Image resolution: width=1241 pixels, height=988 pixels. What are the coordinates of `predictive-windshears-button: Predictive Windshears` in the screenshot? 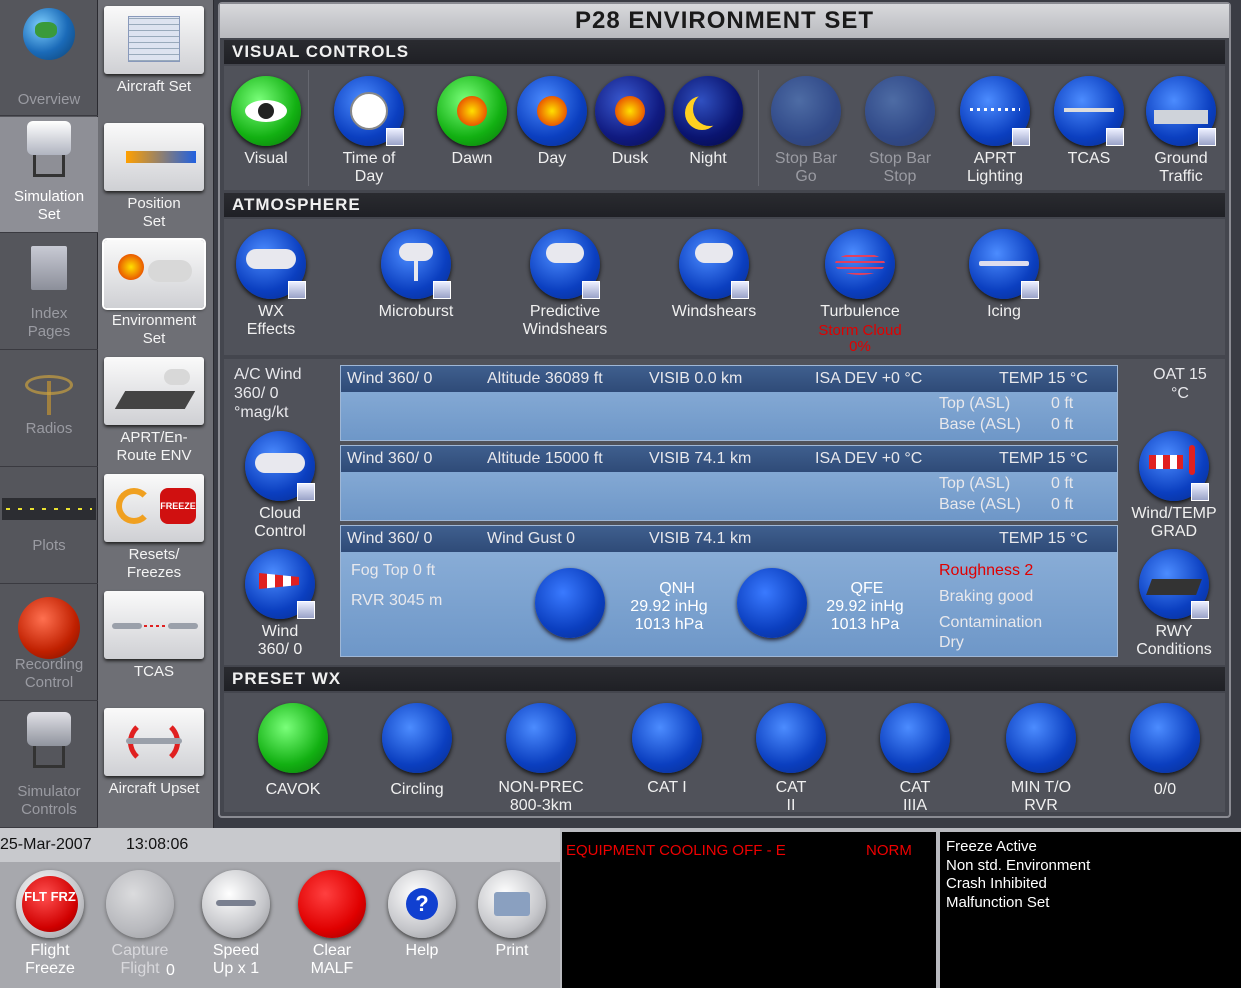 It's located at (565, 284).